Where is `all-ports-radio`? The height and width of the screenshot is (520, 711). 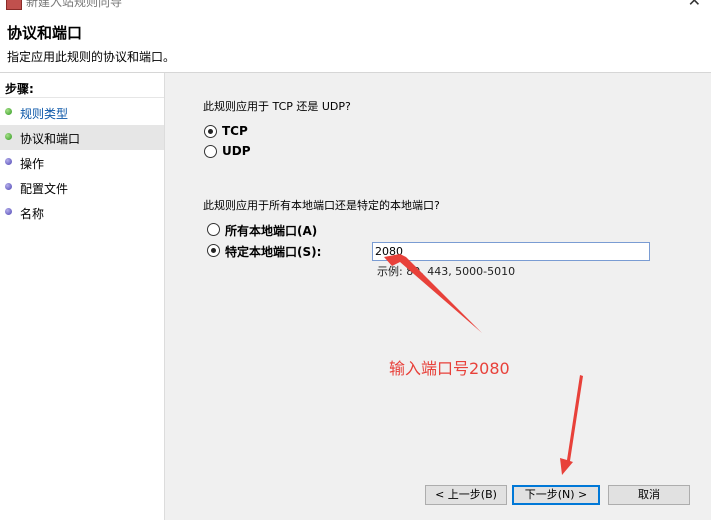 all-ports-radio is located at coordinates (213, 229).